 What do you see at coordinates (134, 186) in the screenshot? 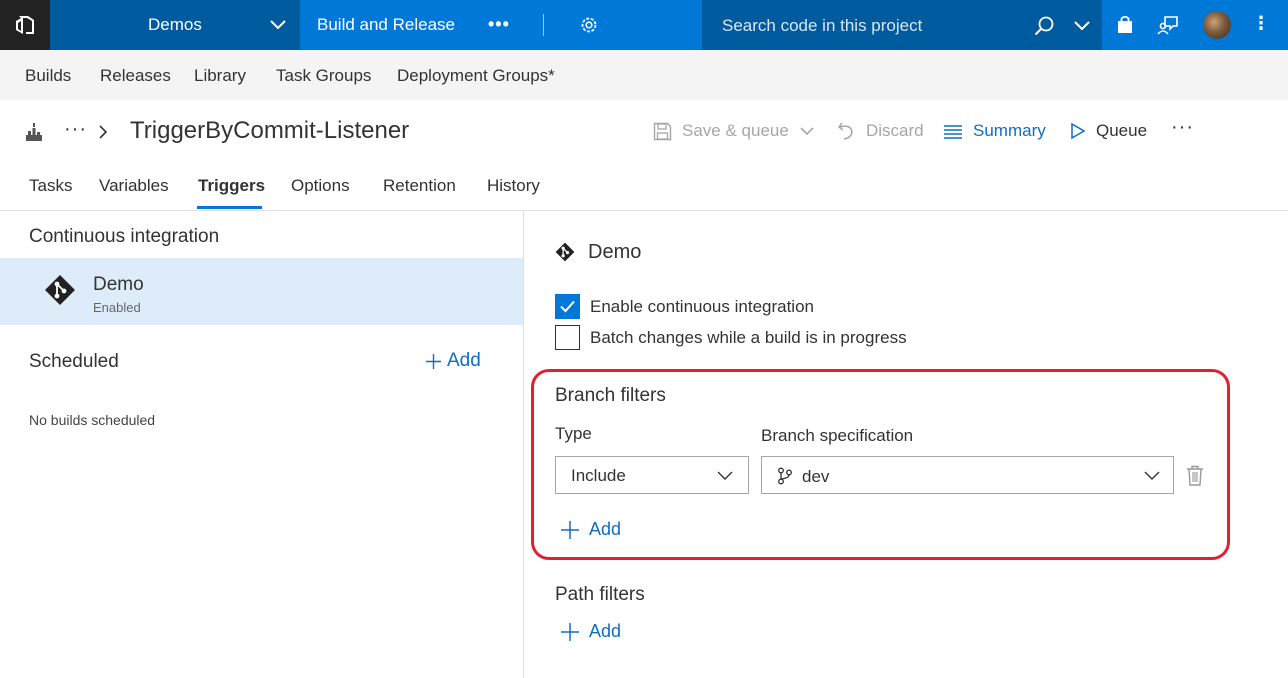
I see `tab-variables: Variables` at bounding box center [134, 186].